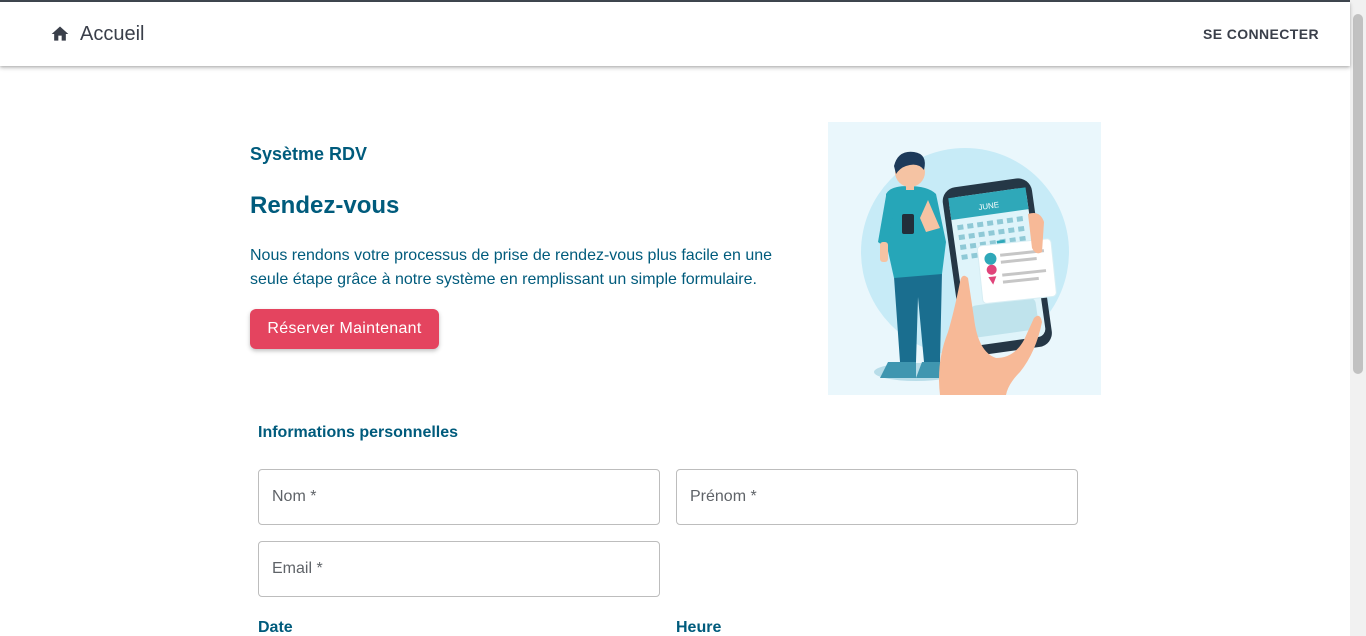 This screenshot has width=1366, height=636. What do you see at coordinates (699, 627) in the screenshot?
I see `time-label: Heure` at bounding box center [699, 627].